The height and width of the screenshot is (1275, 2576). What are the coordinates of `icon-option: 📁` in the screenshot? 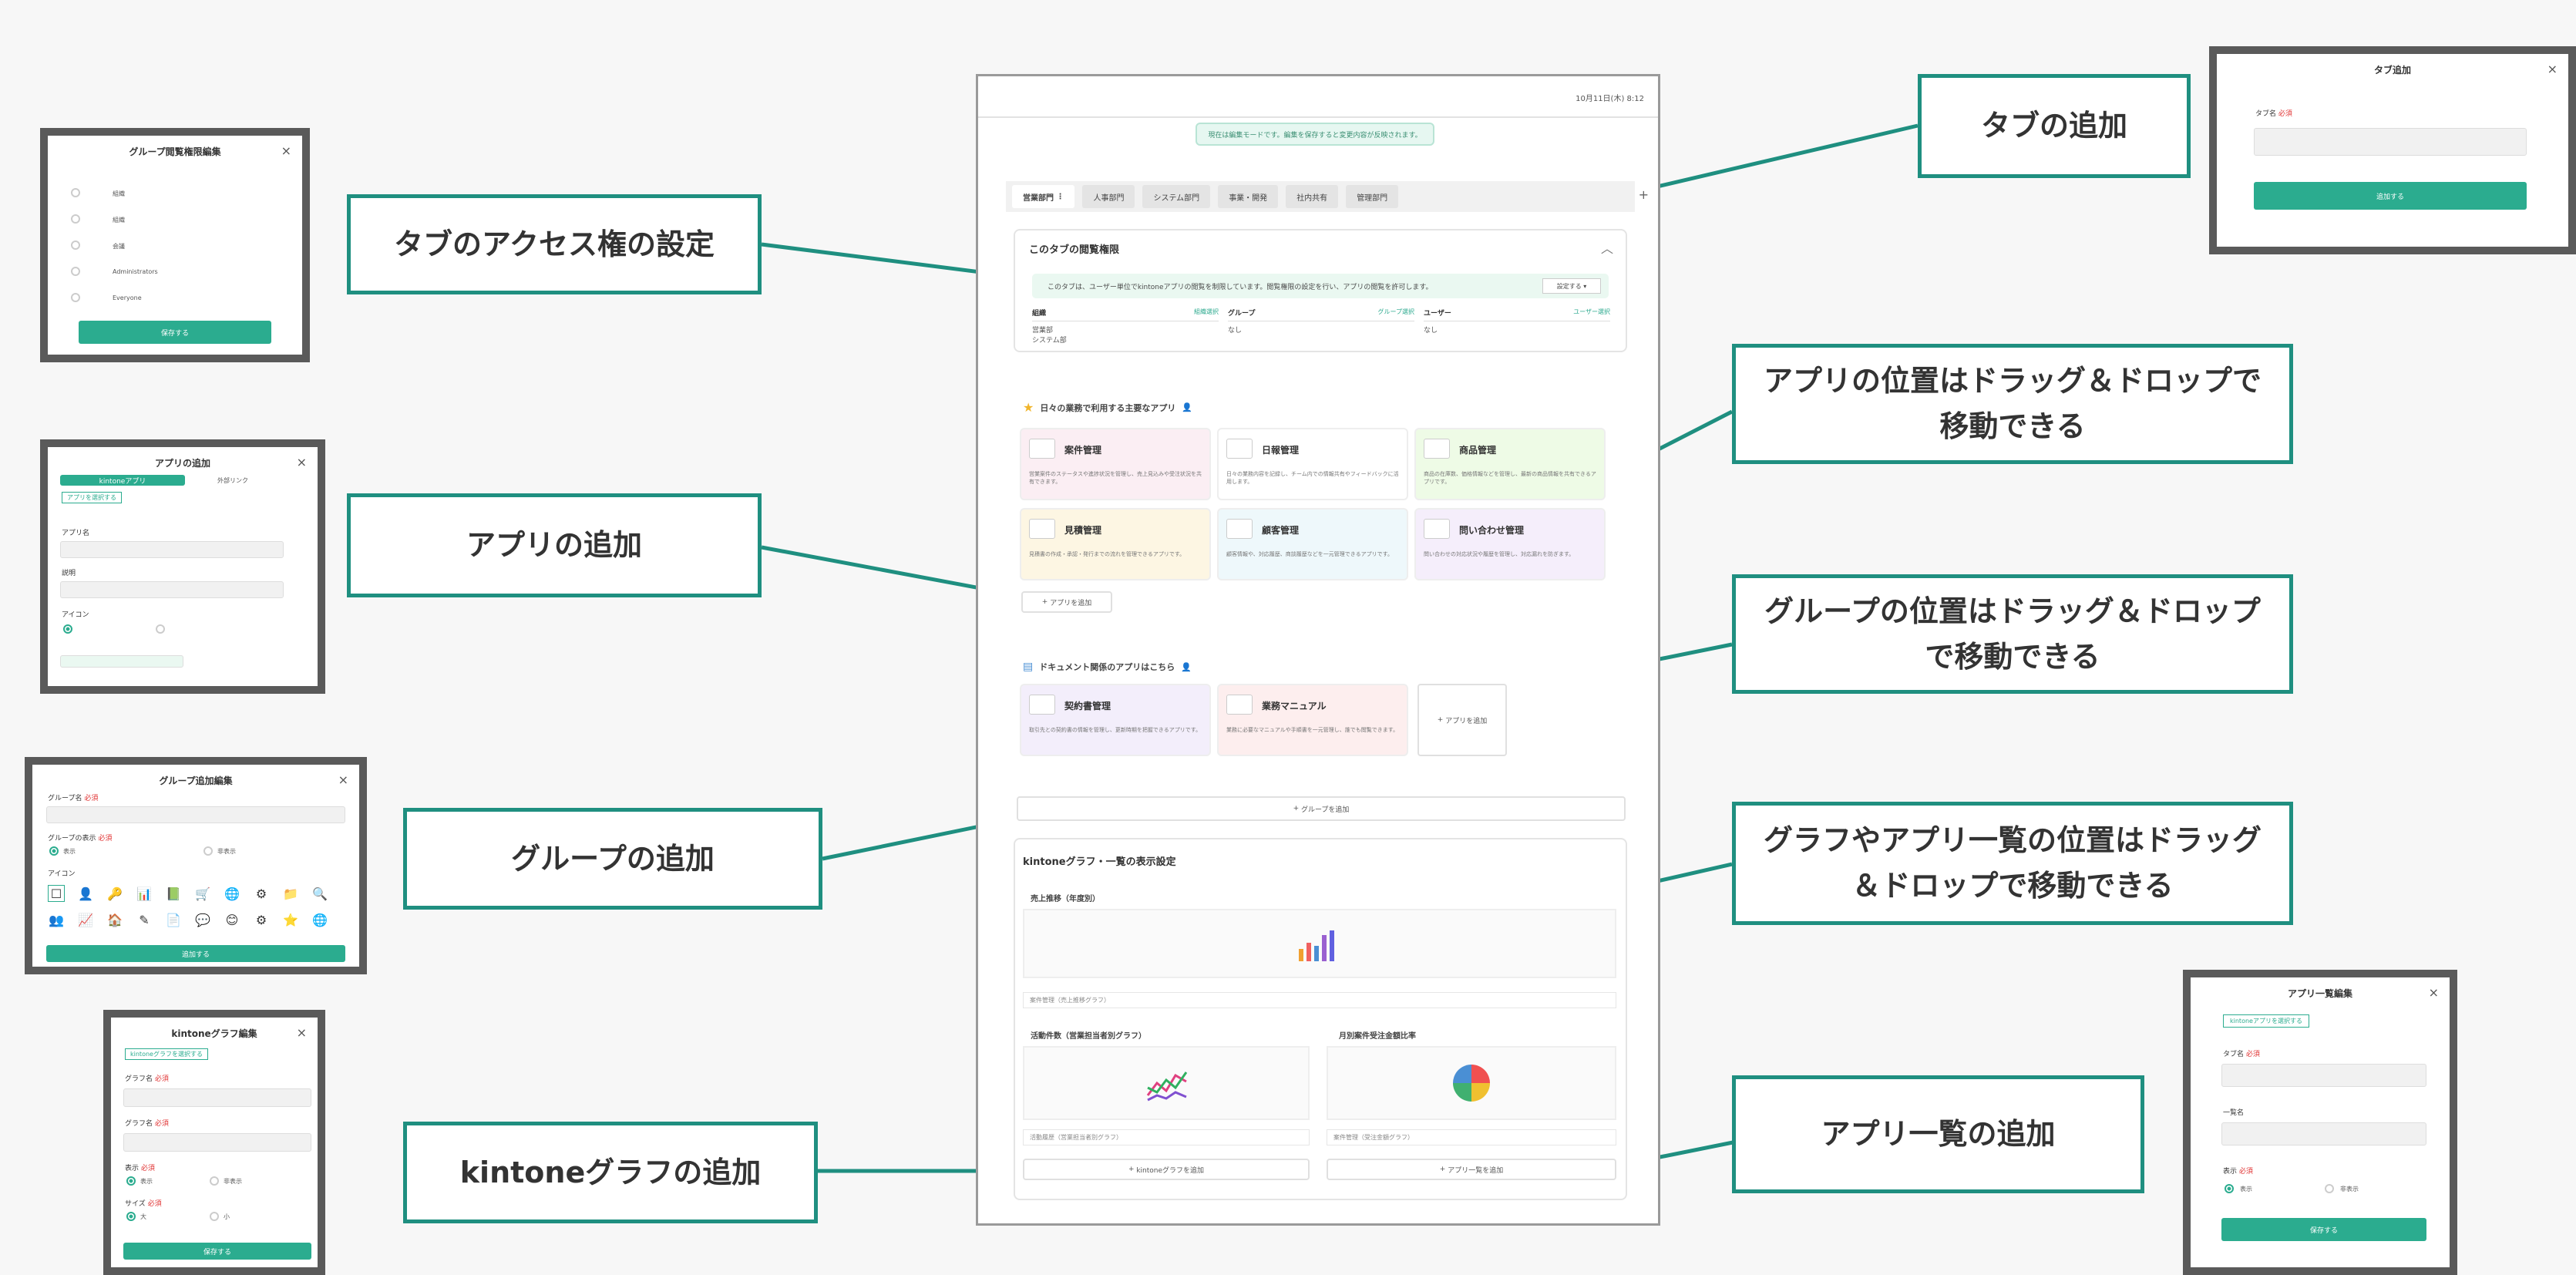 It's located at (290, 894).